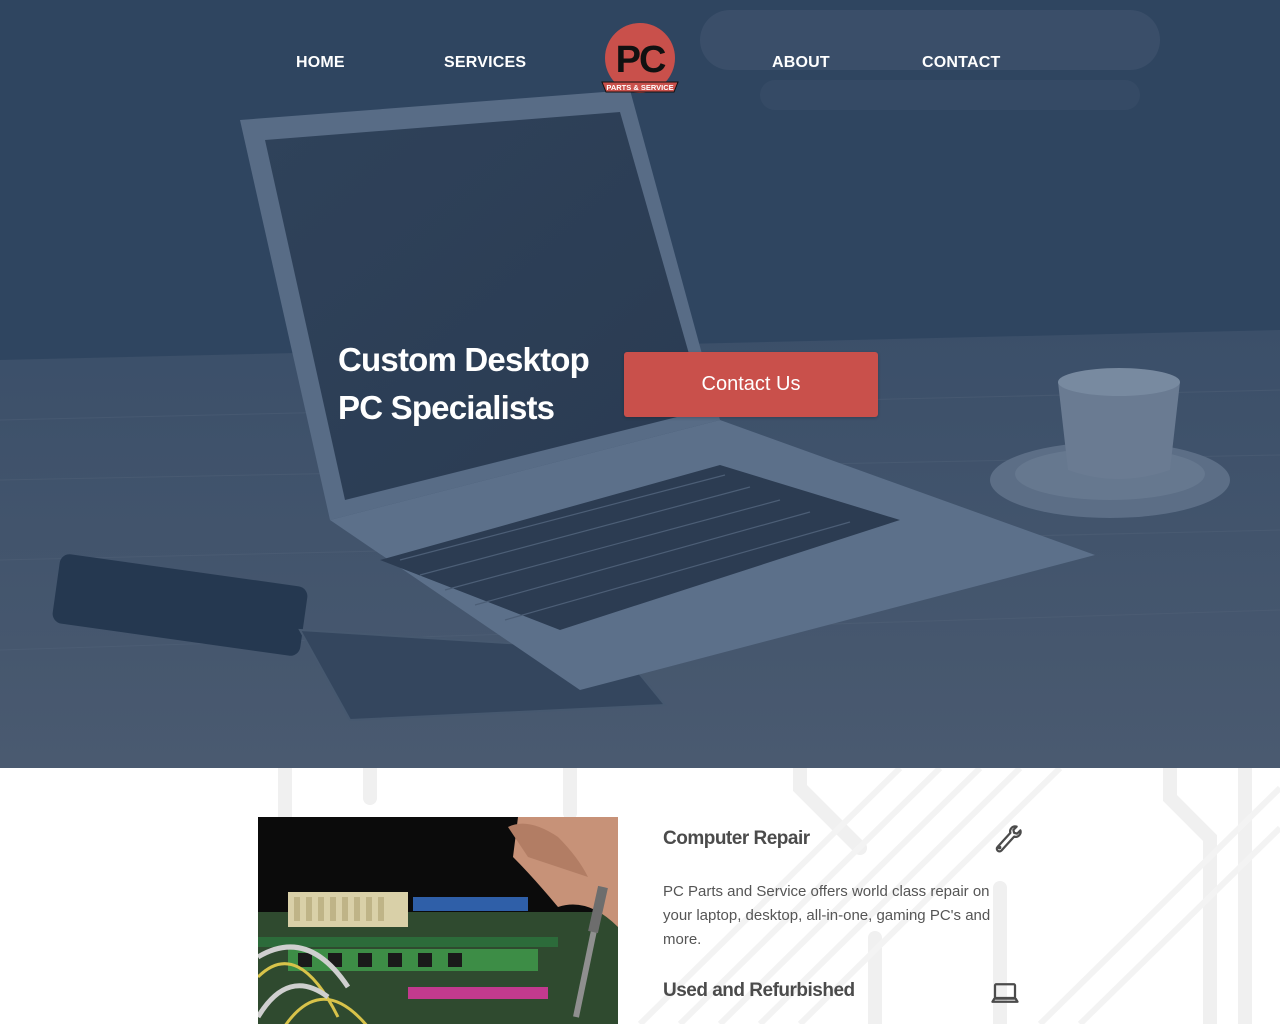 The image size is (1280, 1024). I want to click on pc-parts-service-logo: PC PARTS & SERVICE, so click(641, 60).